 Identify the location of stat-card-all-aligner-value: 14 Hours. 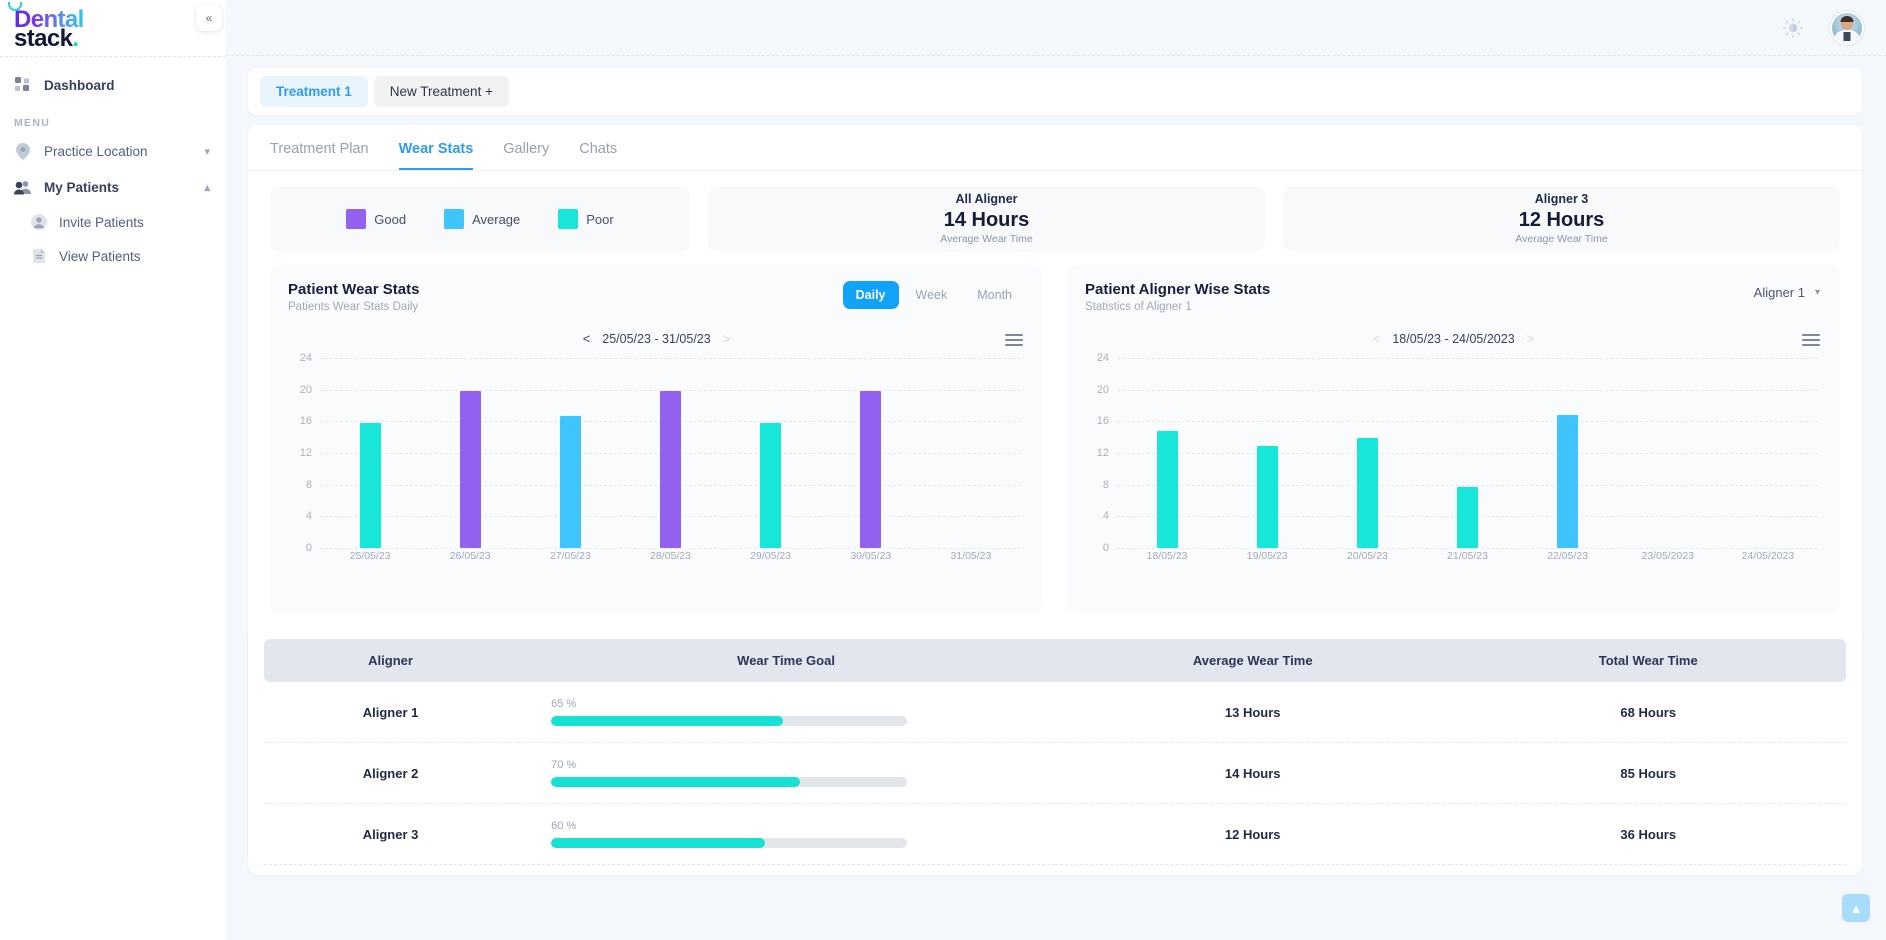
(986, 220).